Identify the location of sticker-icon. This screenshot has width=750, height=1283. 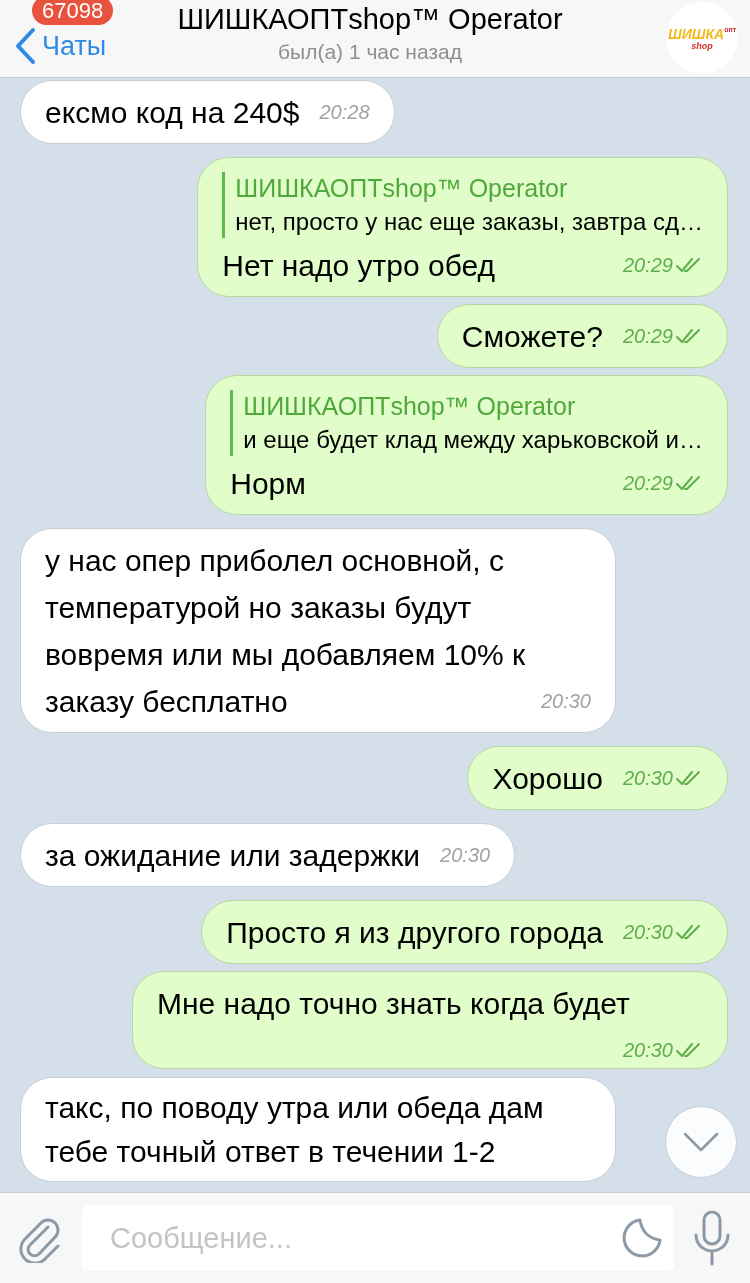
(642, 1238).